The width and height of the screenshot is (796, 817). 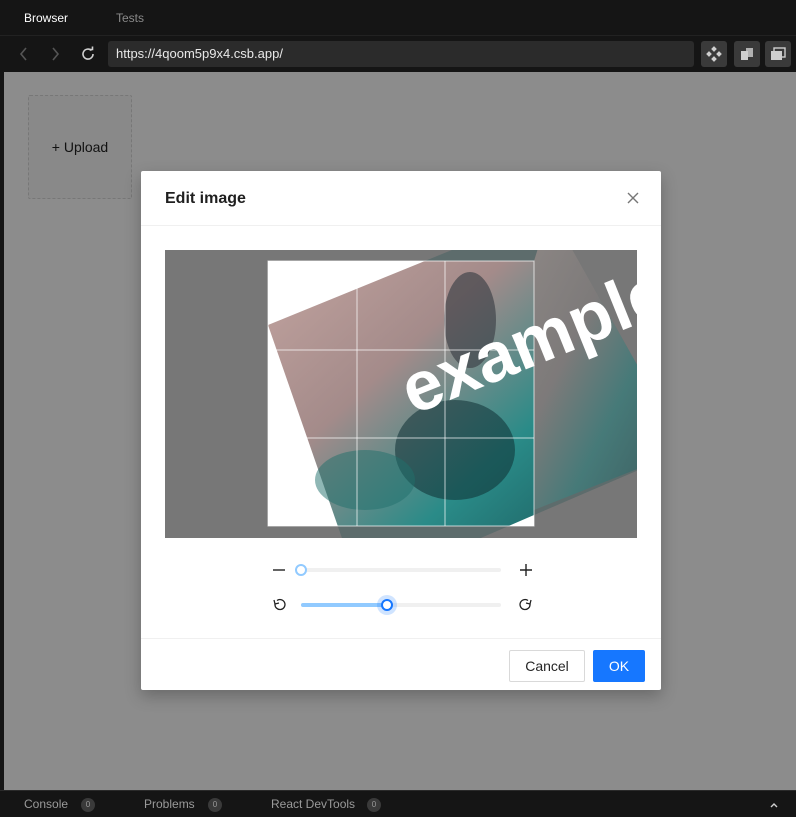 What do you see at coordinates (401, 198) in the screenshot?
I see `modal-header: Edit image` at bounding box center [401, 198].